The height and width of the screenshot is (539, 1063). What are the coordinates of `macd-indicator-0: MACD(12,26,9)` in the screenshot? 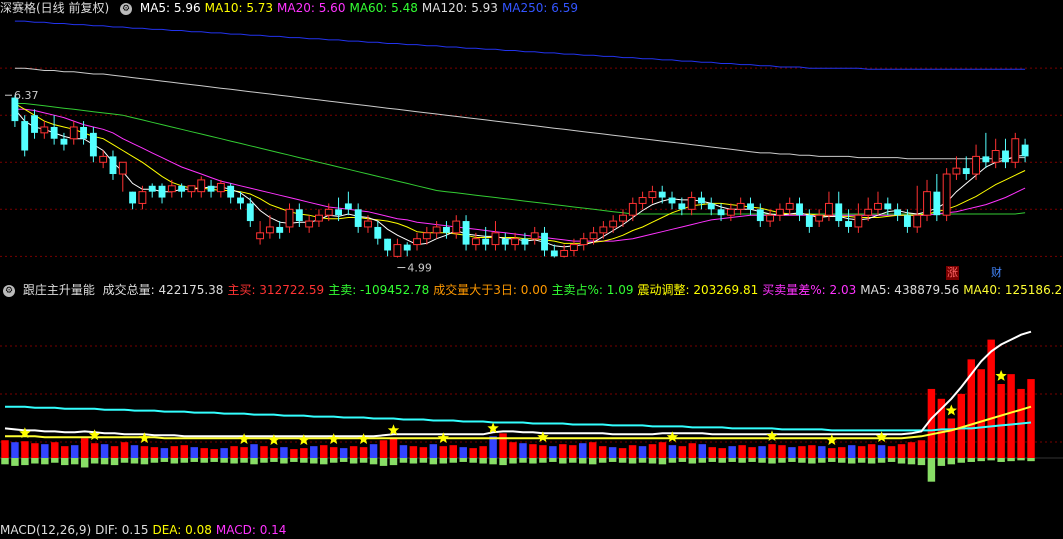 It's located at (46, 530).